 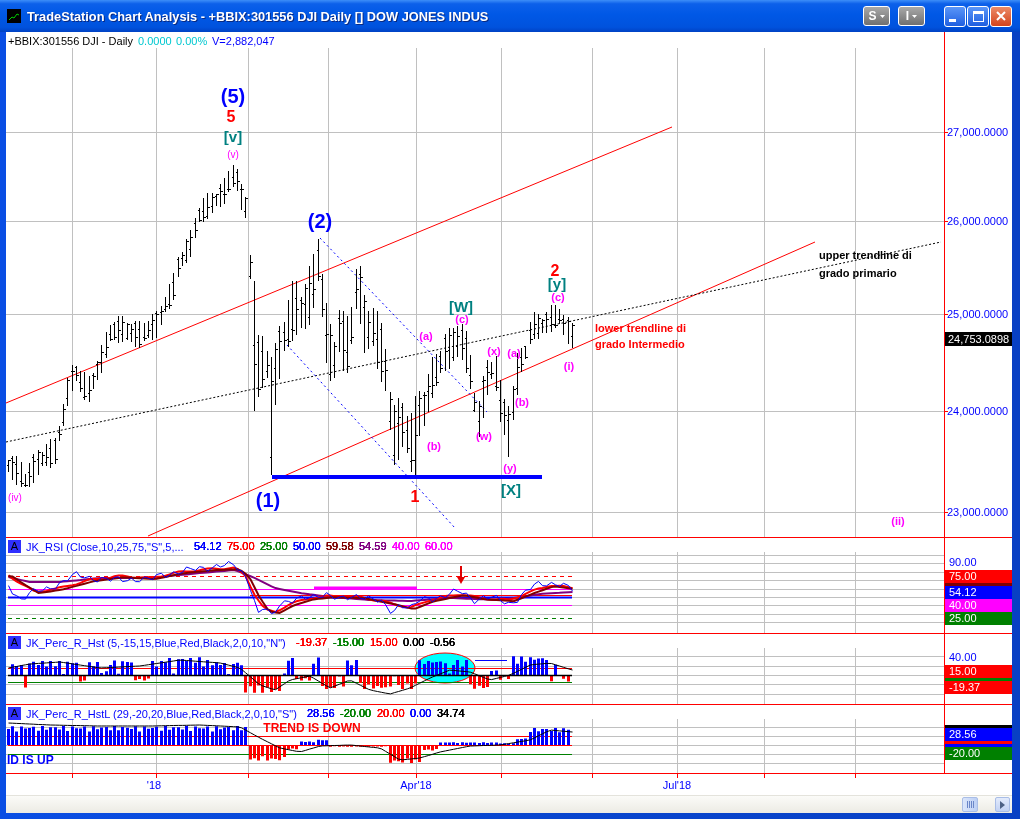 I want to click on wave-label: (i), so click(x=569, y=366).